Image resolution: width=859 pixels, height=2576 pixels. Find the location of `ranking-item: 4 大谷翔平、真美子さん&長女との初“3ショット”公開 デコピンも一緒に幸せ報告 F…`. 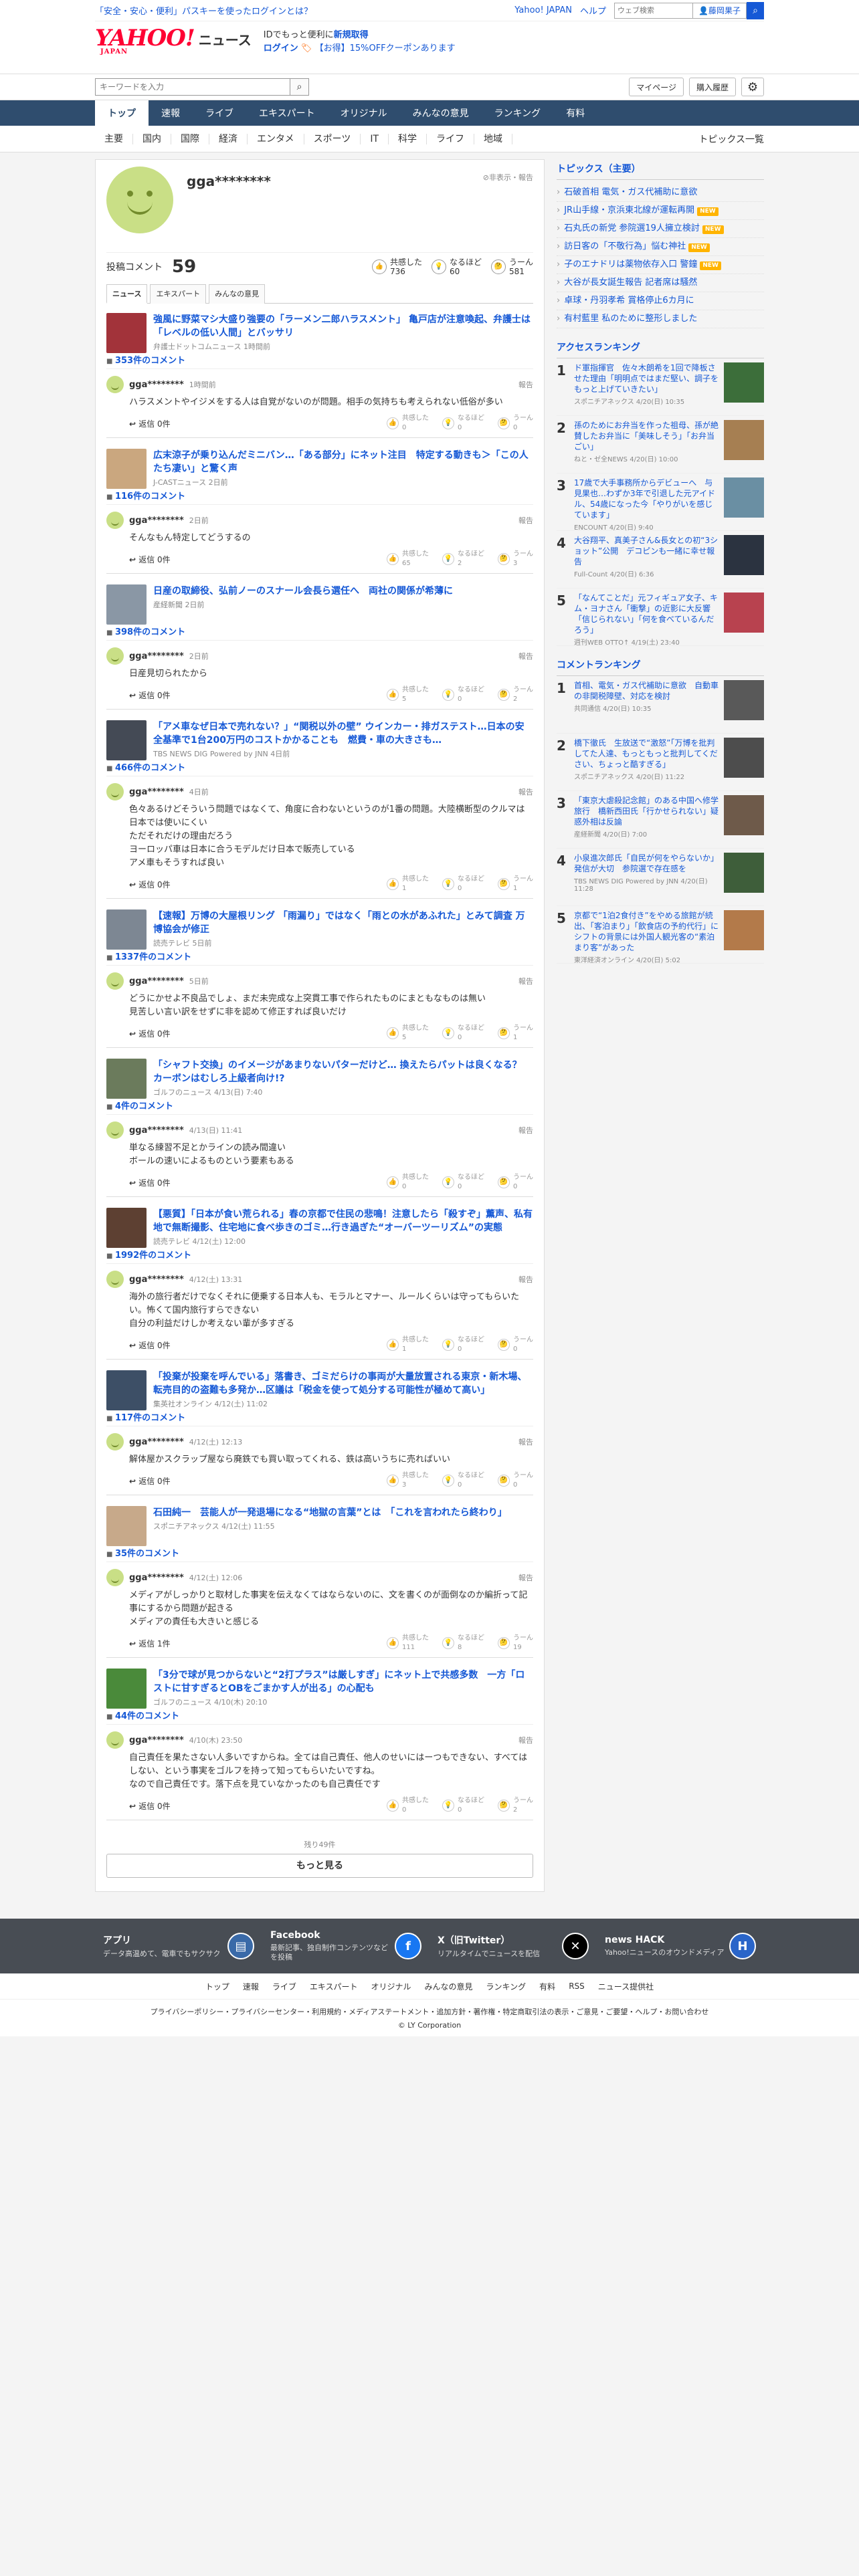

ranking-item: 4 大谷翔平、真美子さん&長女との初“3ショット”公開 デコピンも一緒に幸せ報告 F… is located at coordinates (660, 559).